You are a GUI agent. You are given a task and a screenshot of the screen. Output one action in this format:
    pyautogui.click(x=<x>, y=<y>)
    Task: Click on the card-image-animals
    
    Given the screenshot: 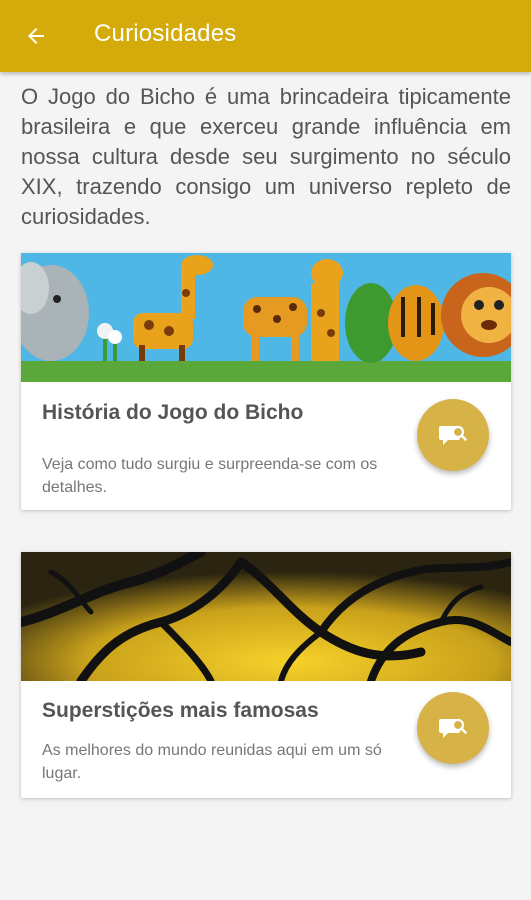 What is the action you would take?
    pyautogui.click(x=266, y=317)
    